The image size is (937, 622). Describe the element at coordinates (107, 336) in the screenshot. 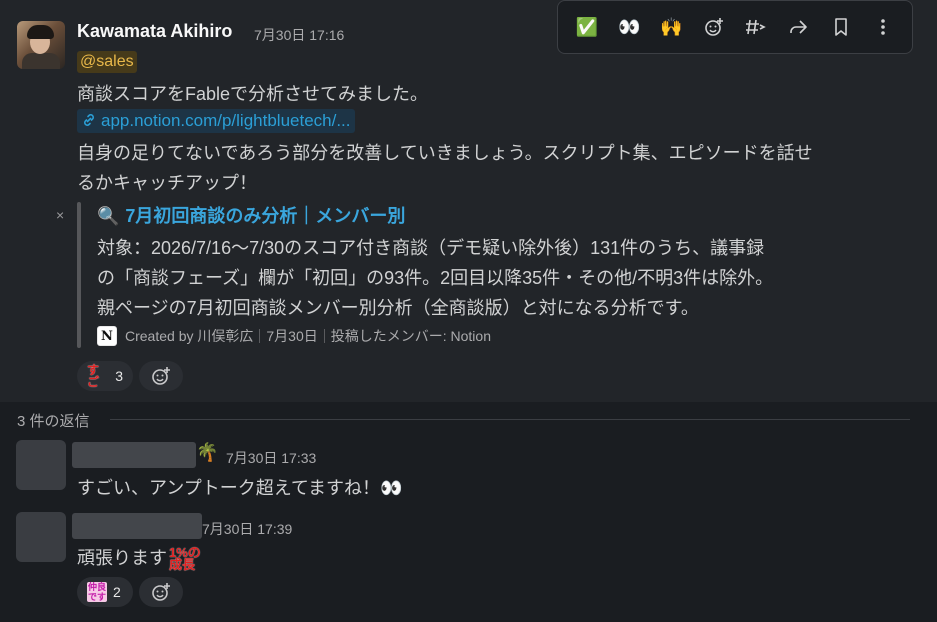

I see `notion-icon: N` at that location.